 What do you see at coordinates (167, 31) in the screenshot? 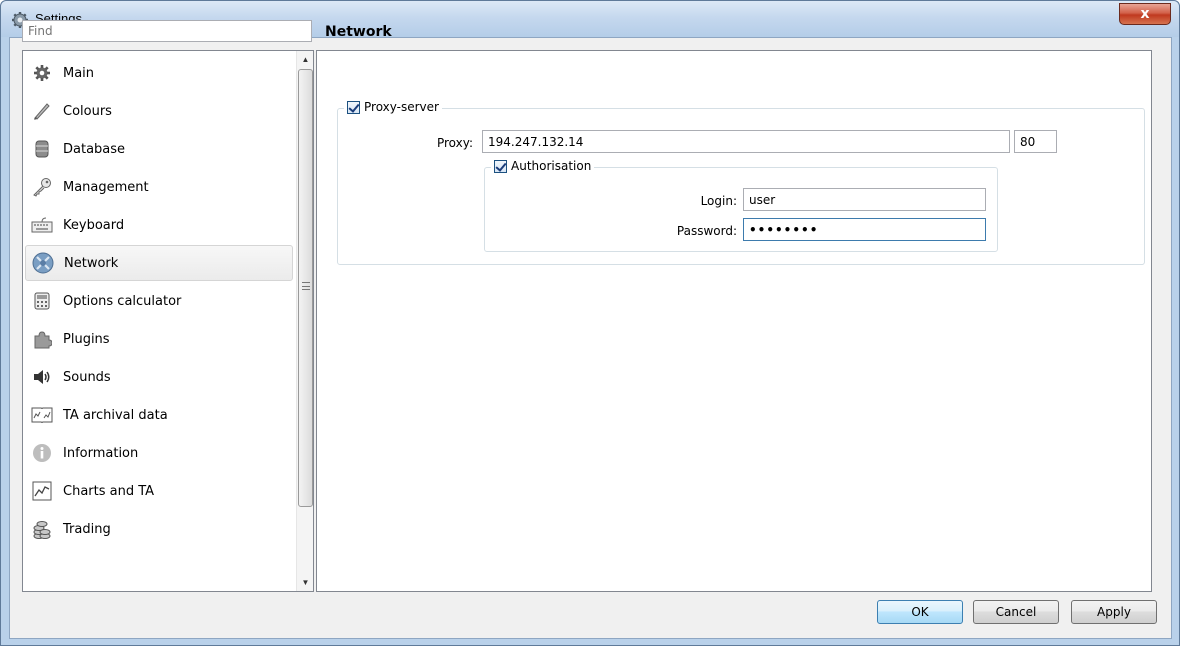
I see `search-input` at bounding box center [167, 31].